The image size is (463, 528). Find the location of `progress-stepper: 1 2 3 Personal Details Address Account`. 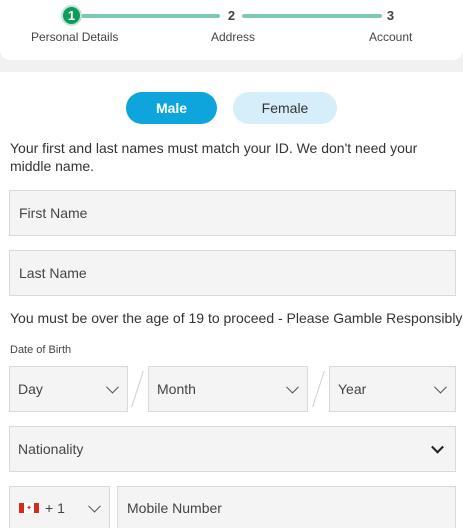

progress-stepper: 1 2 3 Personal Details Address Account is located at coordinates (231, 30).